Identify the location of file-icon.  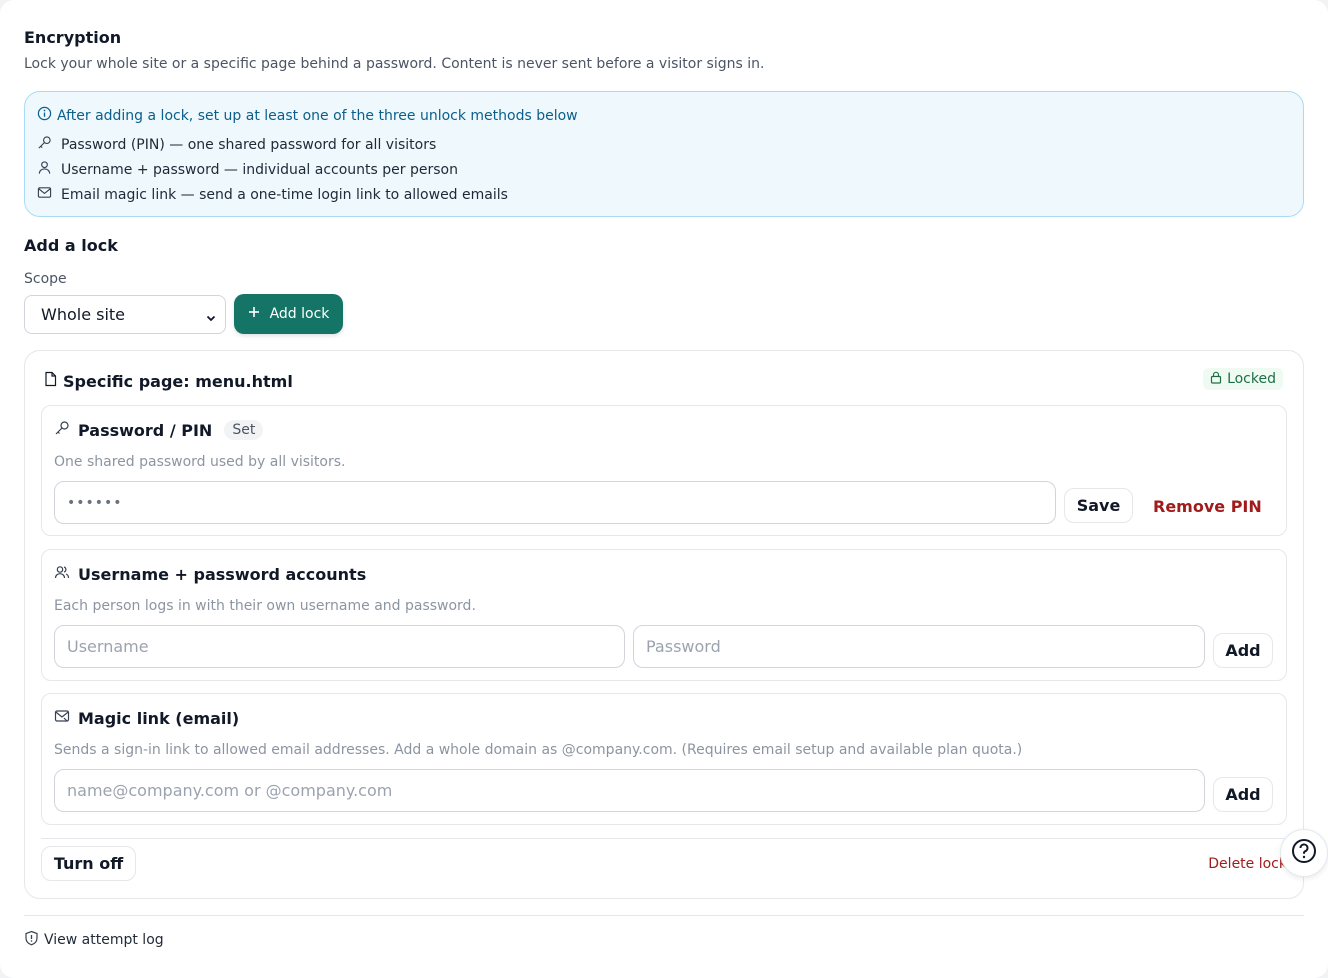
(50, 381).